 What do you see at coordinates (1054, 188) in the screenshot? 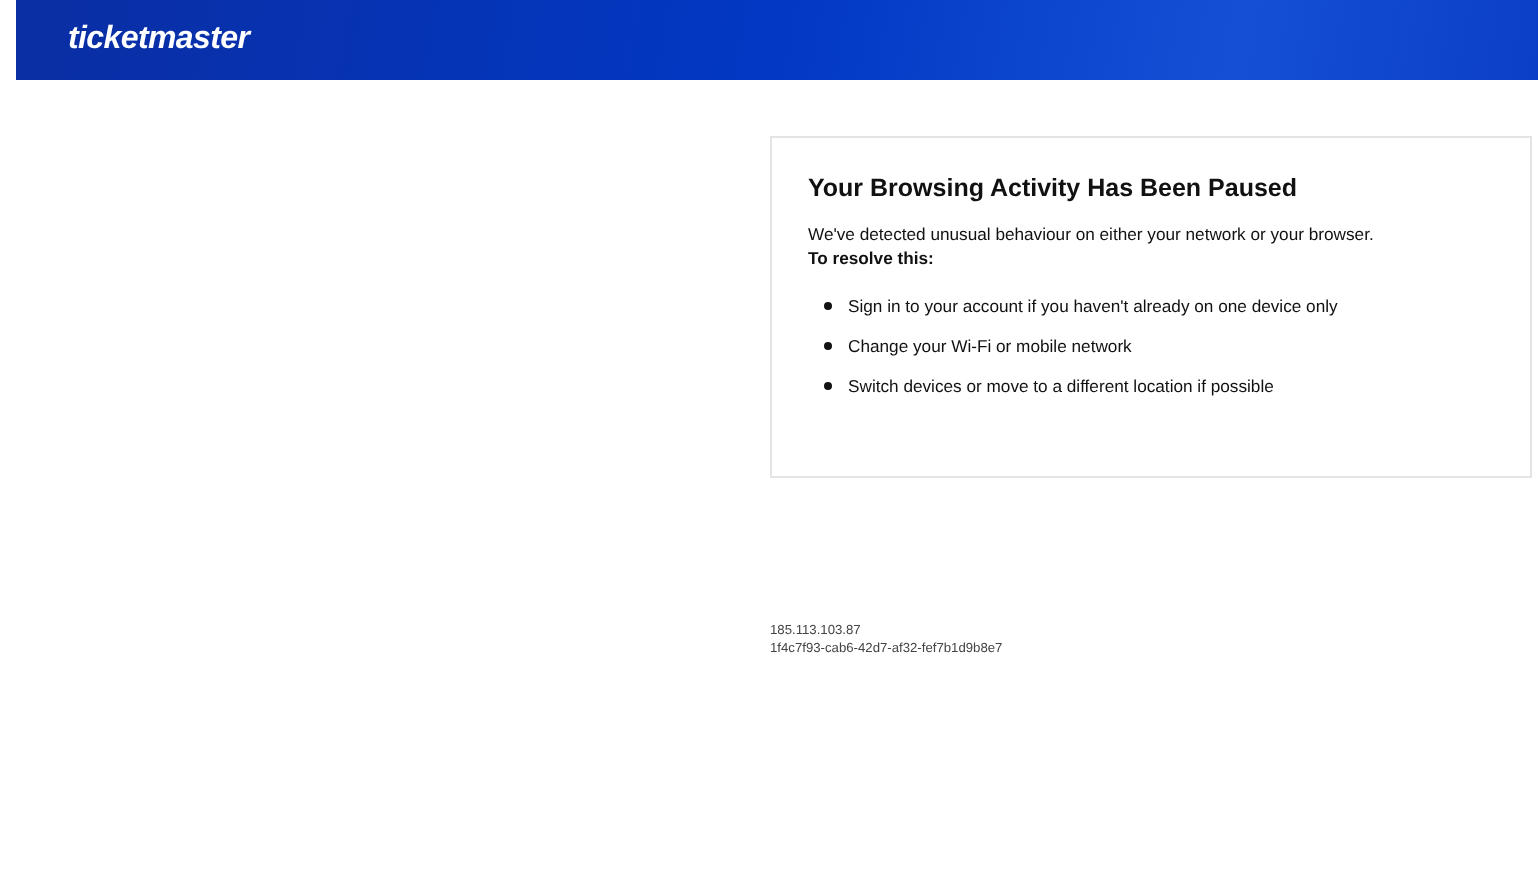
I see `notice-title: Your Browsing Activity Has Been Paused` at bounding box center [1054, 188].